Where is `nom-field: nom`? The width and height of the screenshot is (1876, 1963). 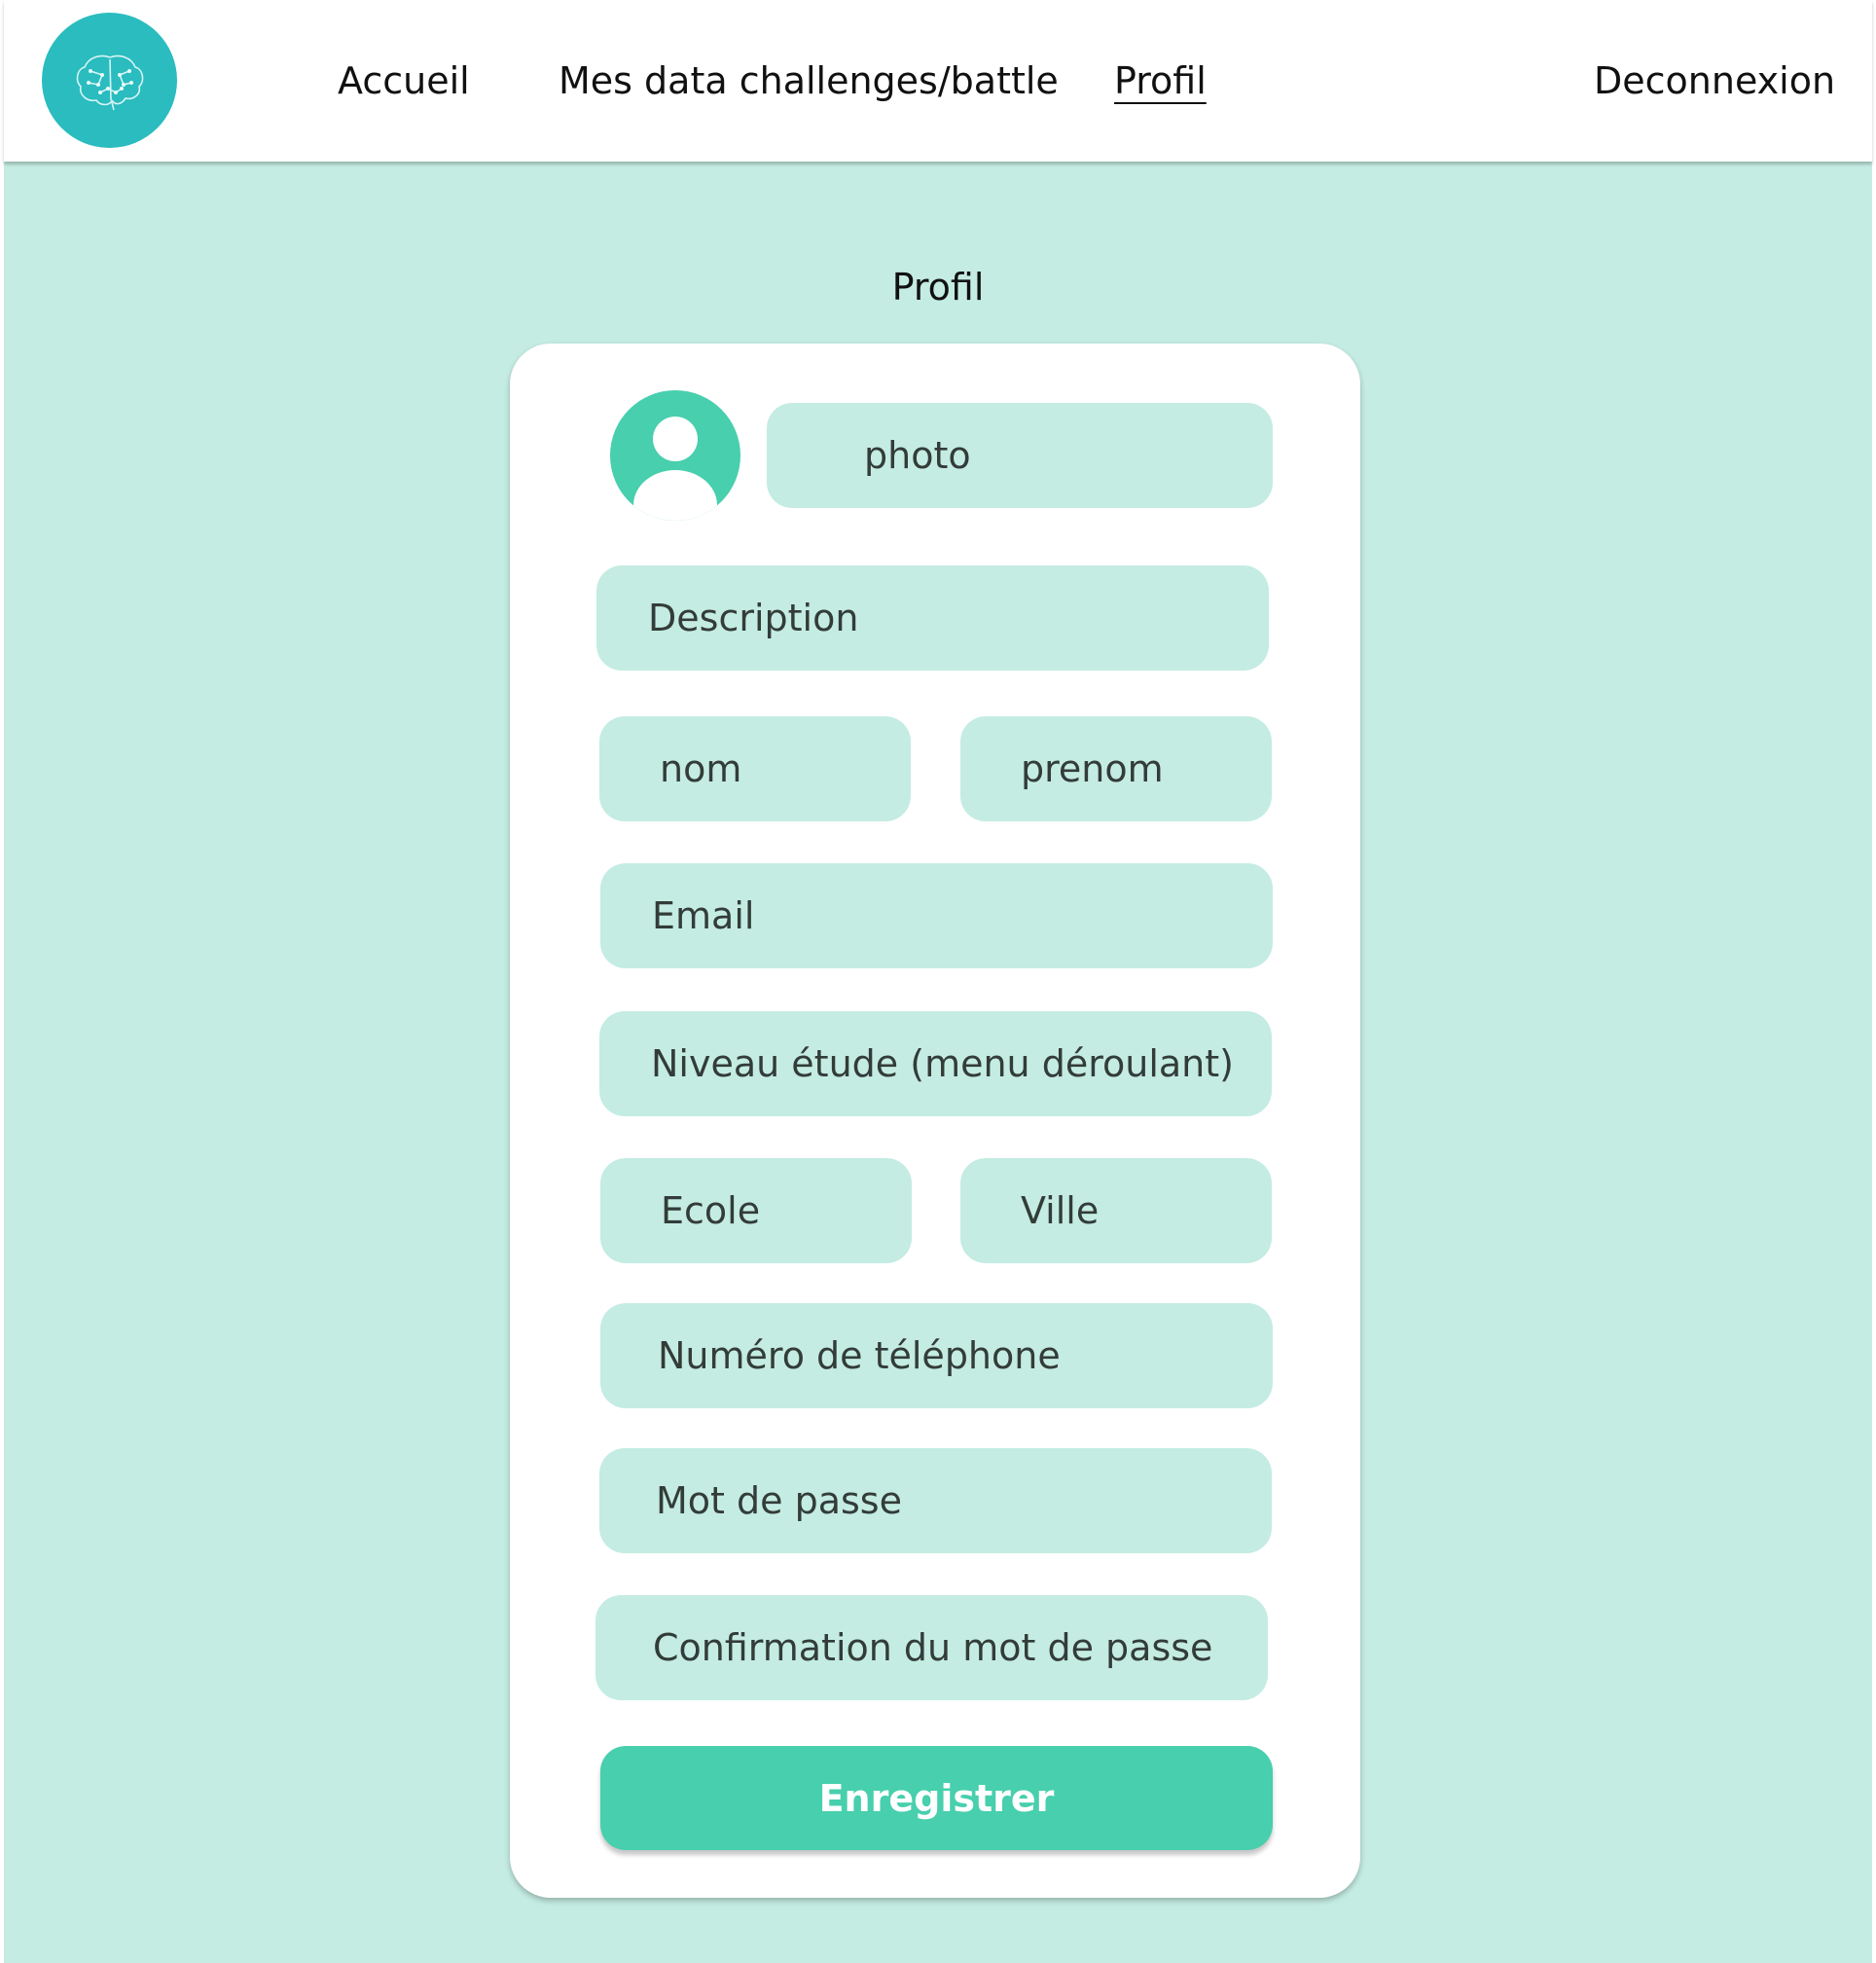 nom-field: nom is located at coordinates (755, 768).